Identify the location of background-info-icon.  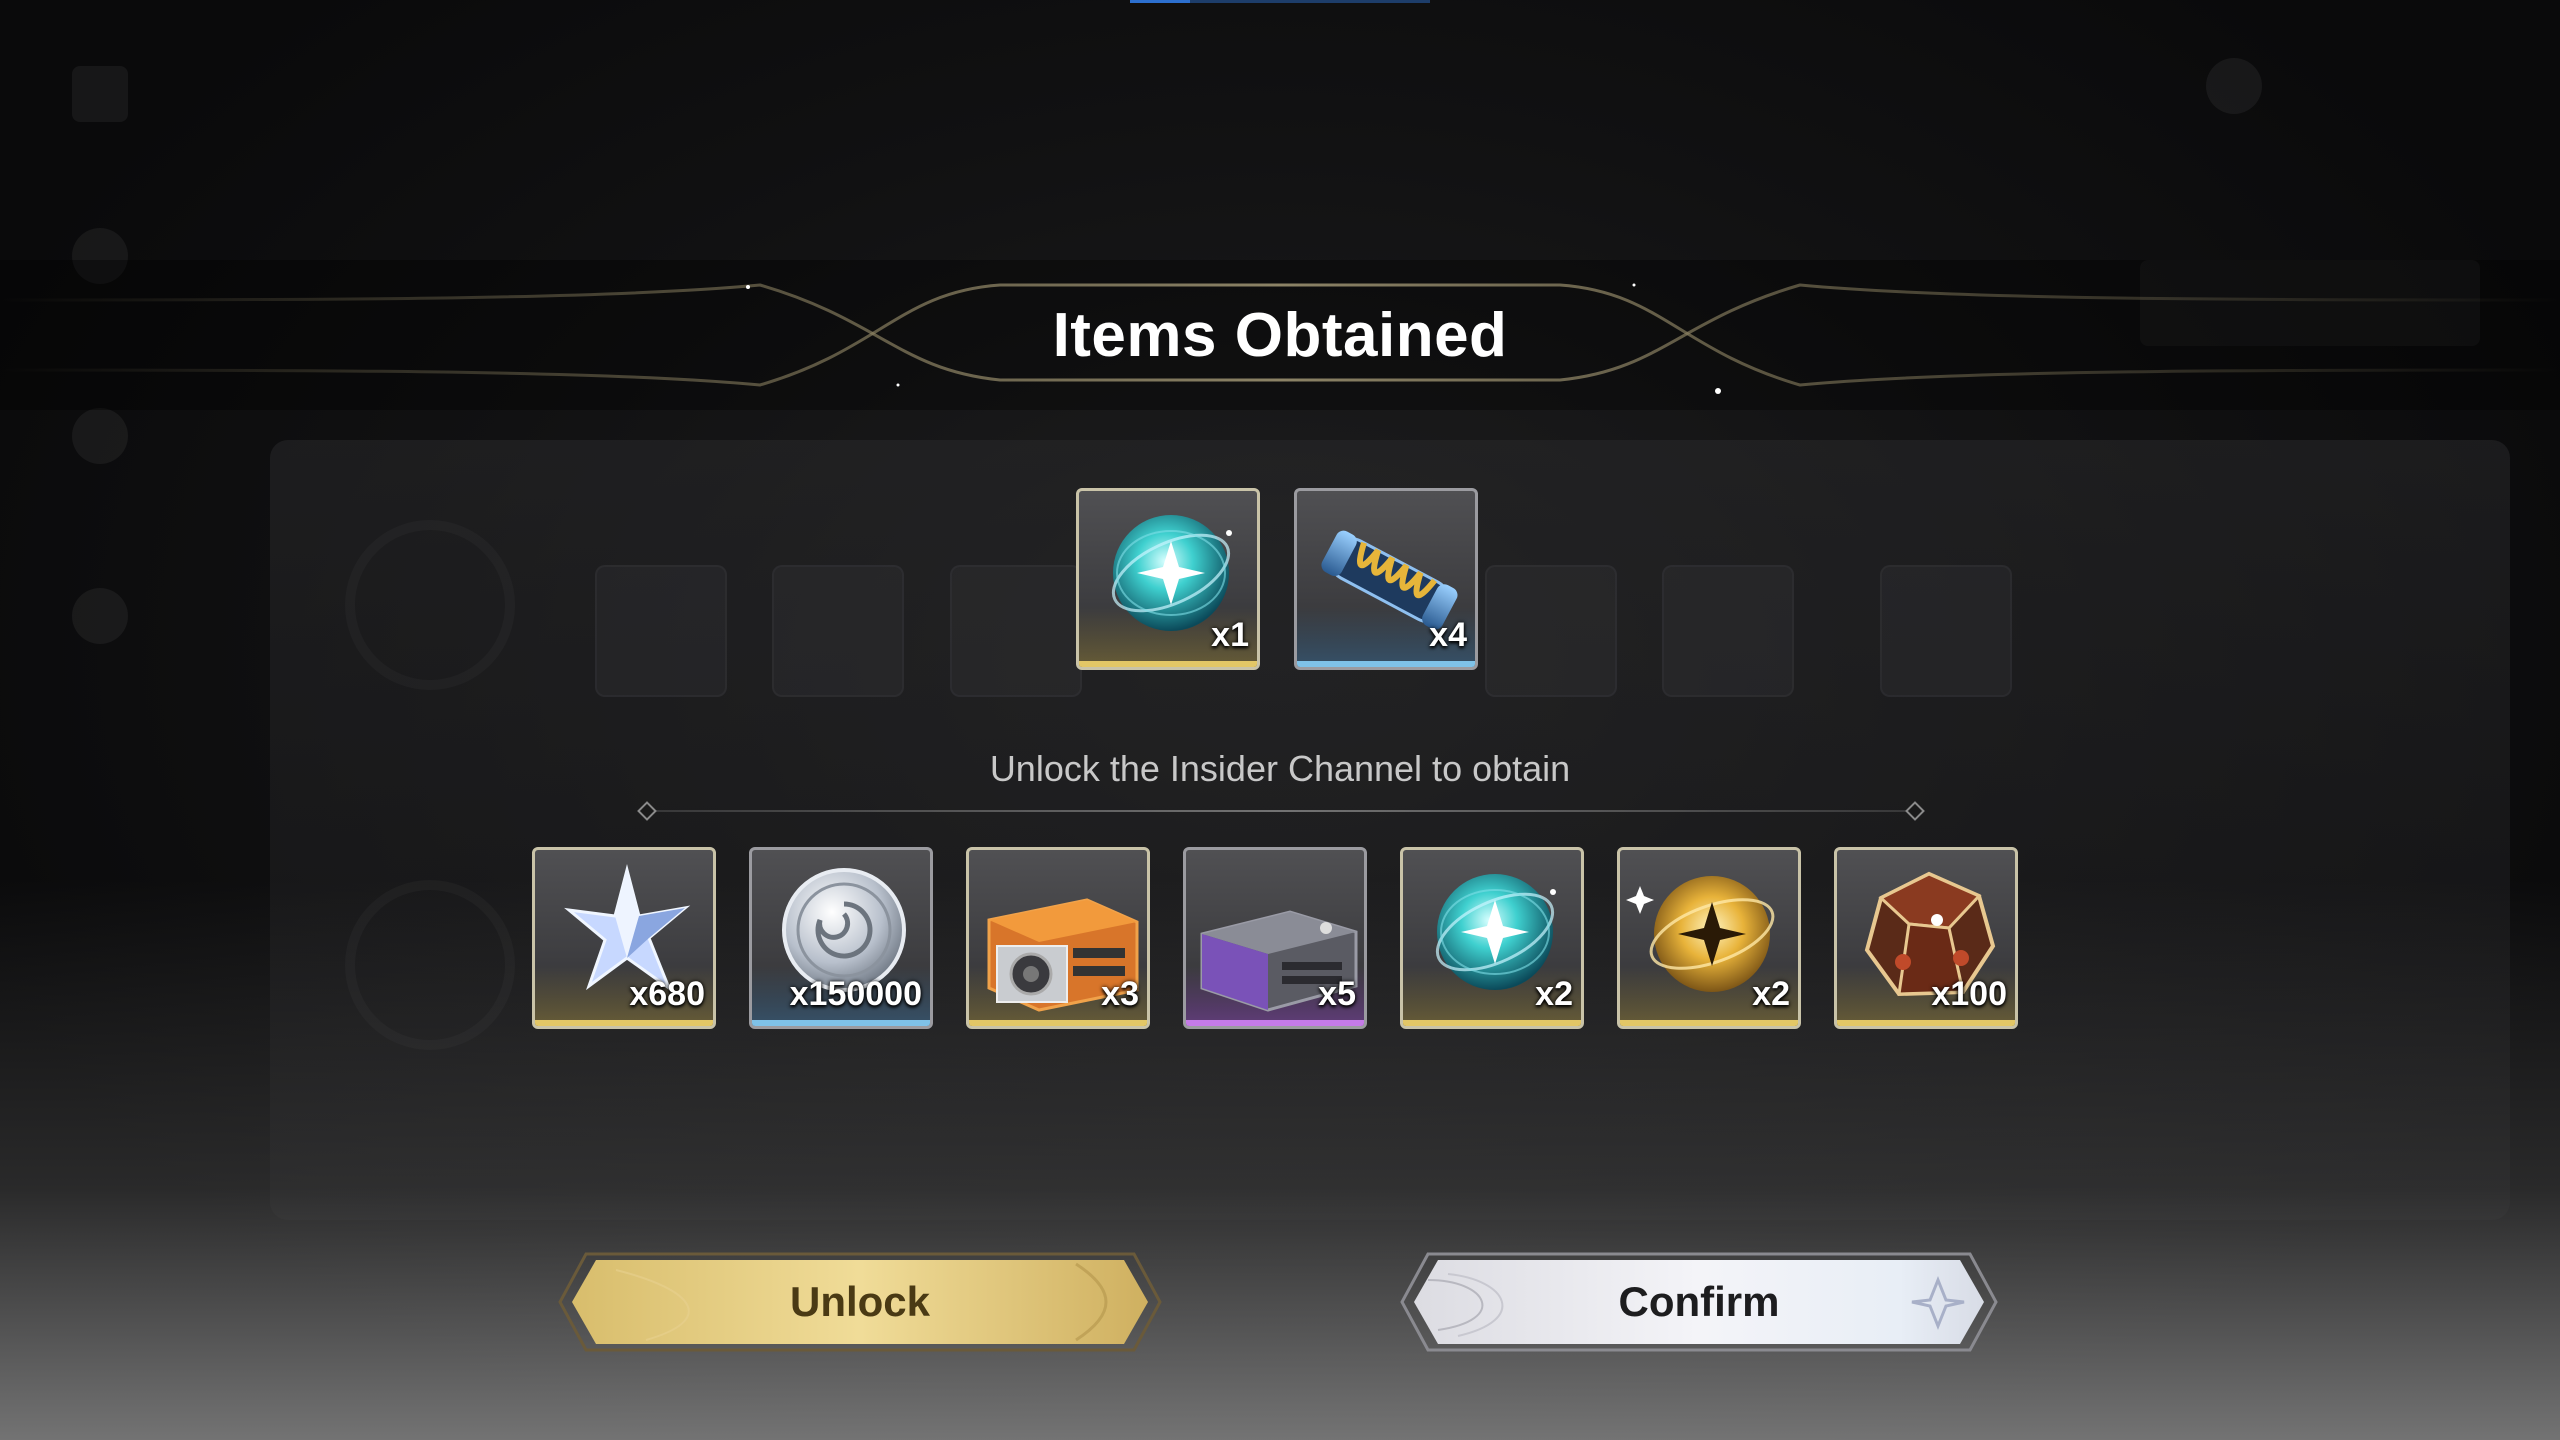
(2234, 86).